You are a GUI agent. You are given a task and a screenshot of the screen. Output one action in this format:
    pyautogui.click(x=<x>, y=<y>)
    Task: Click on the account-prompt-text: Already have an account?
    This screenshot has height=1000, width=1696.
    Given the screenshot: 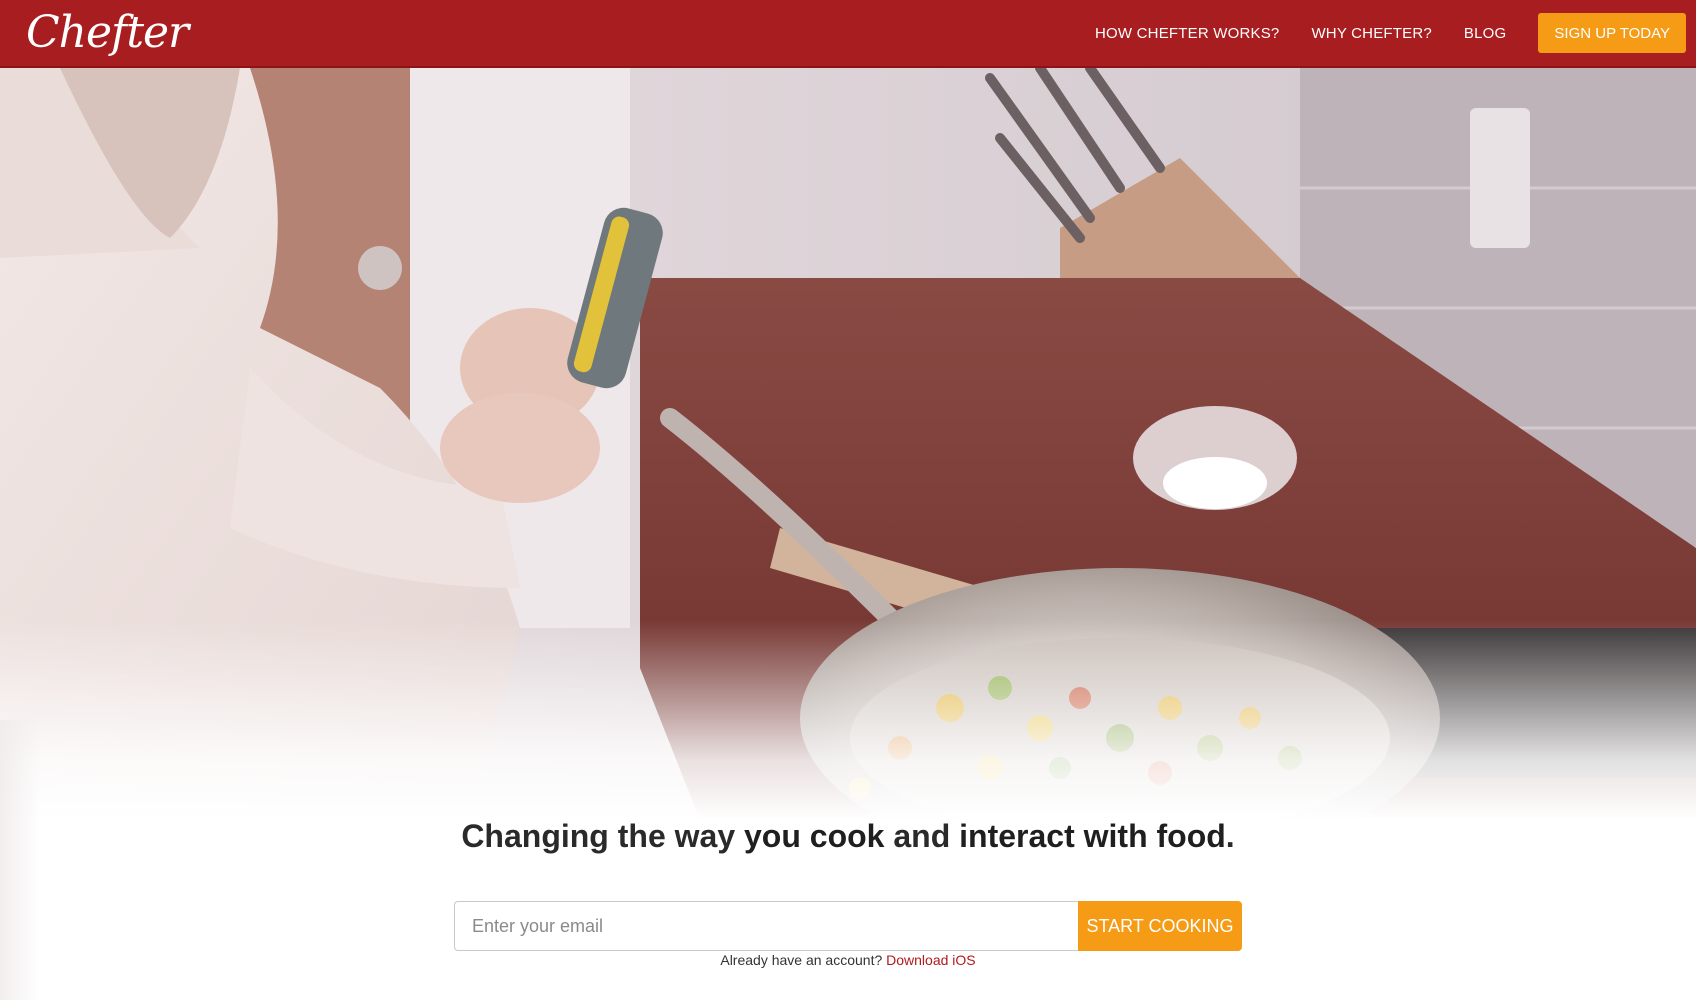 What is the action you would take?
    pyautogui.click(x=803, y=960)
    